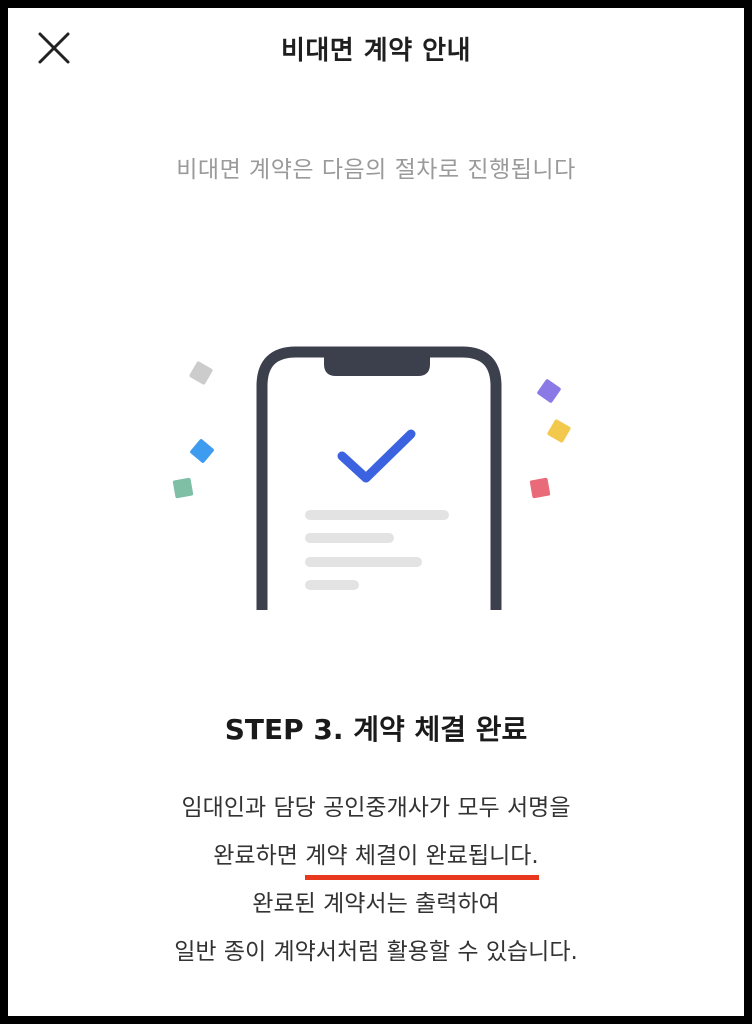 This screenshot has width=752, height=1024. What do you see at coordinates (379, 478) in the screenshot?
I see `phone-frame` at bounding box center [379, 478].